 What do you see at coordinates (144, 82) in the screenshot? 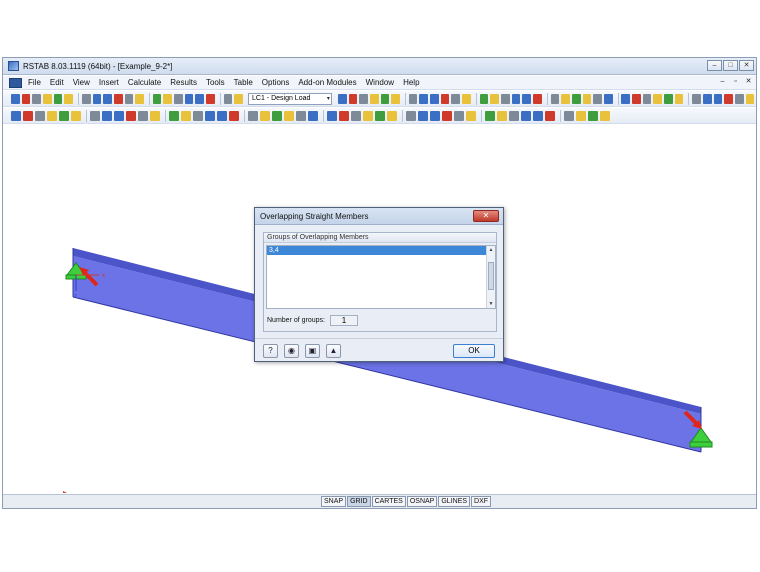
I see `menu-calculate: Calculate` at bounding box center [144, 82].